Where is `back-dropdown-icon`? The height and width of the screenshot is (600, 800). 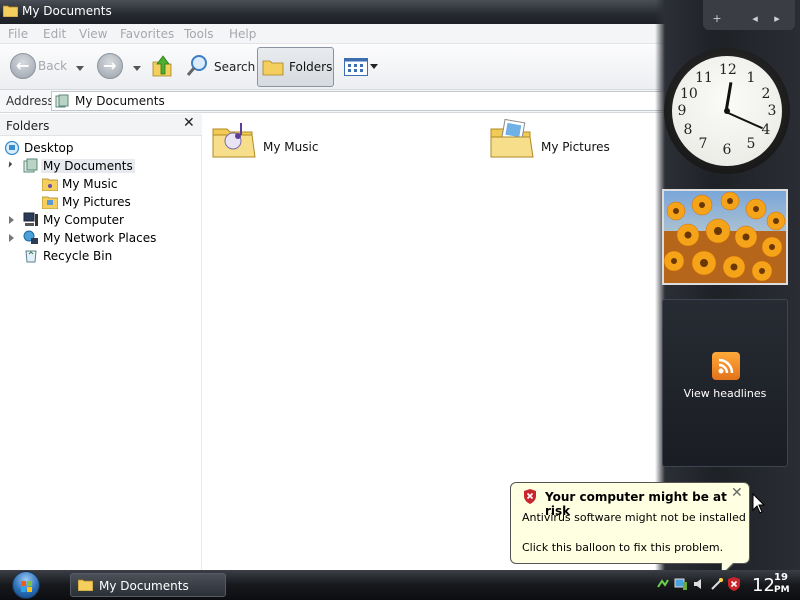 back-dropdown-icon is located at coordinates (80, 68).